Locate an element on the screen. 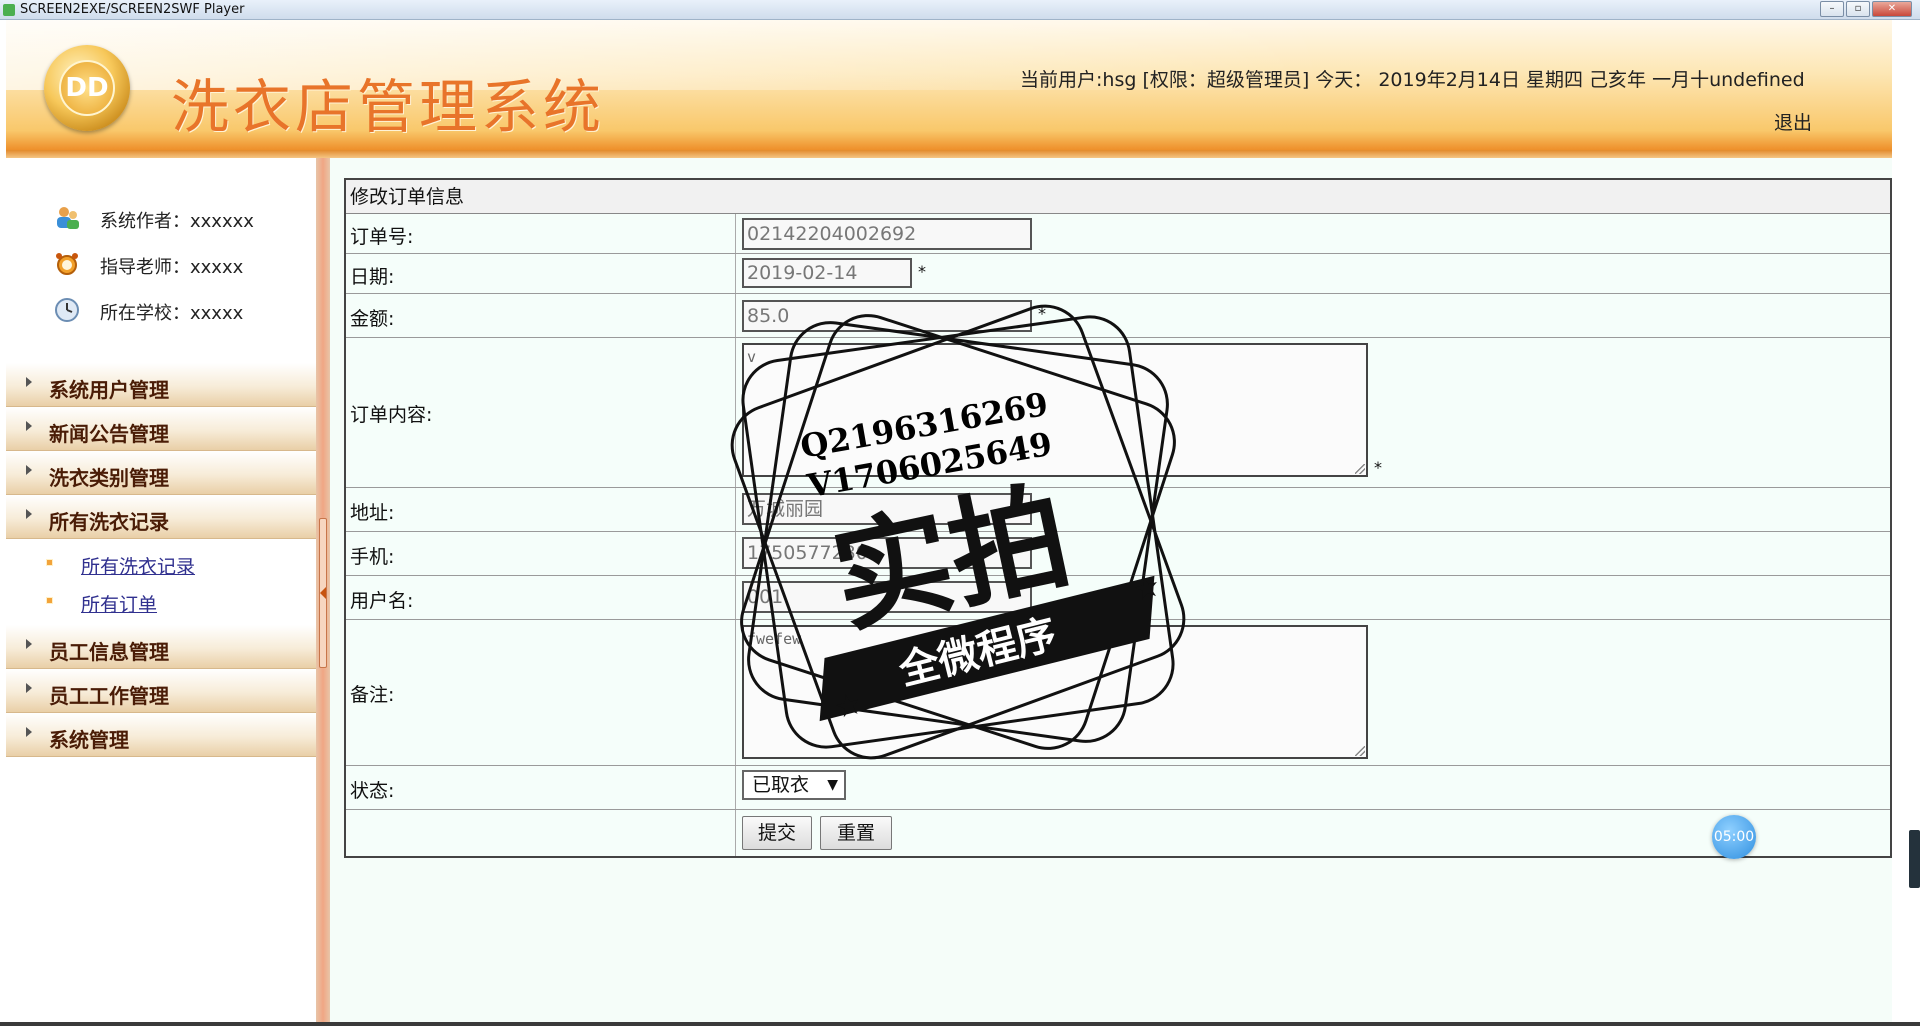  row-status: 状态: 已取衣 ▼ is located at coordinates (1118, 788).